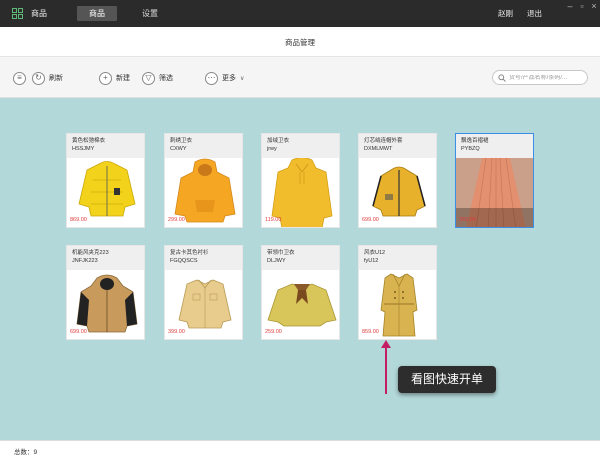 This screenshot has height=458, width=600. I want to click on refresh-button: ↻ 刷新, so click(47, 78).